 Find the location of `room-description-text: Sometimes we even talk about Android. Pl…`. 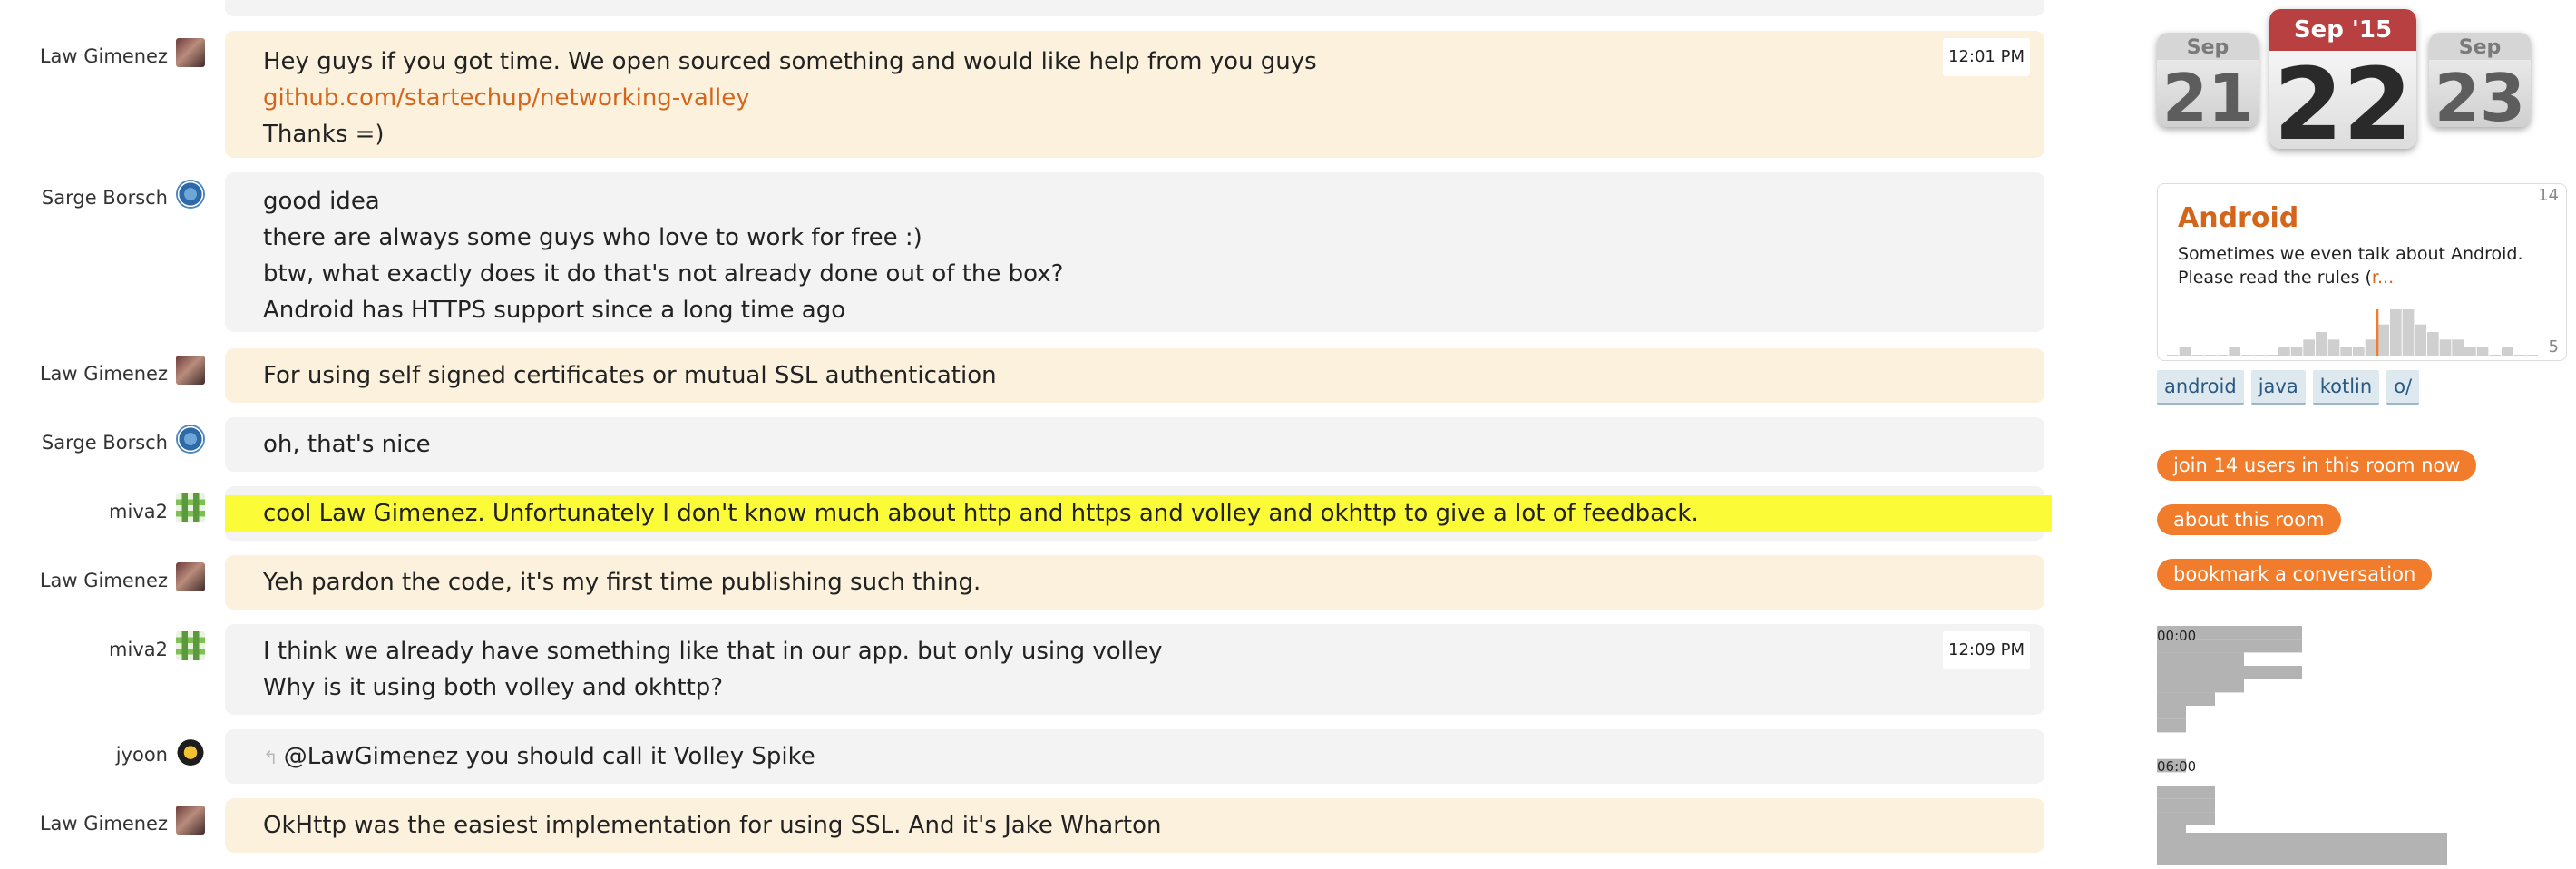

room-description-text: Sometimes we even talk about Android. Pl… is located at coordinates (2350, 266).